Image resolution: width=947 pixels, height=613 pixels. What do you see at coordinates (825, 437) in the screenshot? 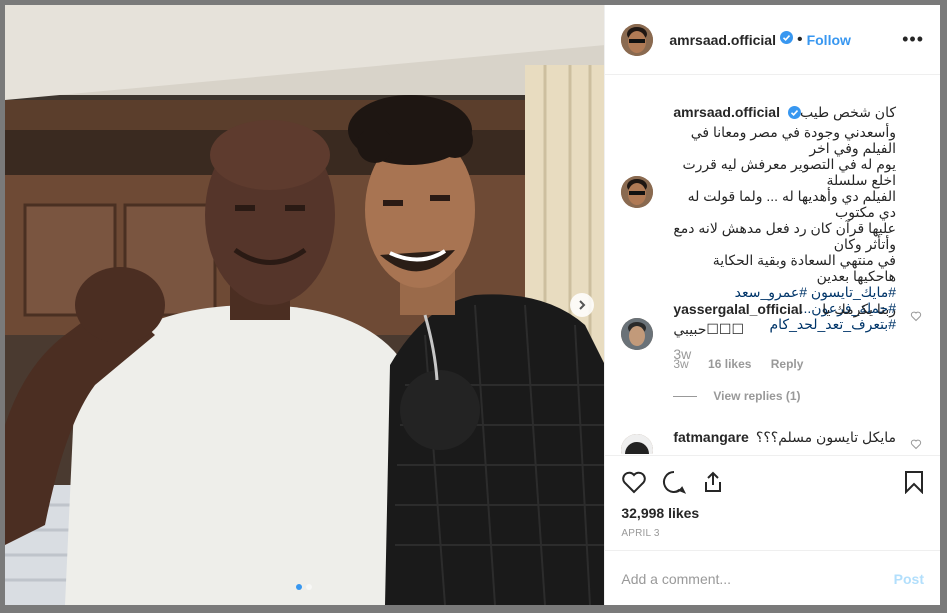
I see `comment-text: مايكل تايسون مسلم؟؟؟` at bounding box center [825, 437].